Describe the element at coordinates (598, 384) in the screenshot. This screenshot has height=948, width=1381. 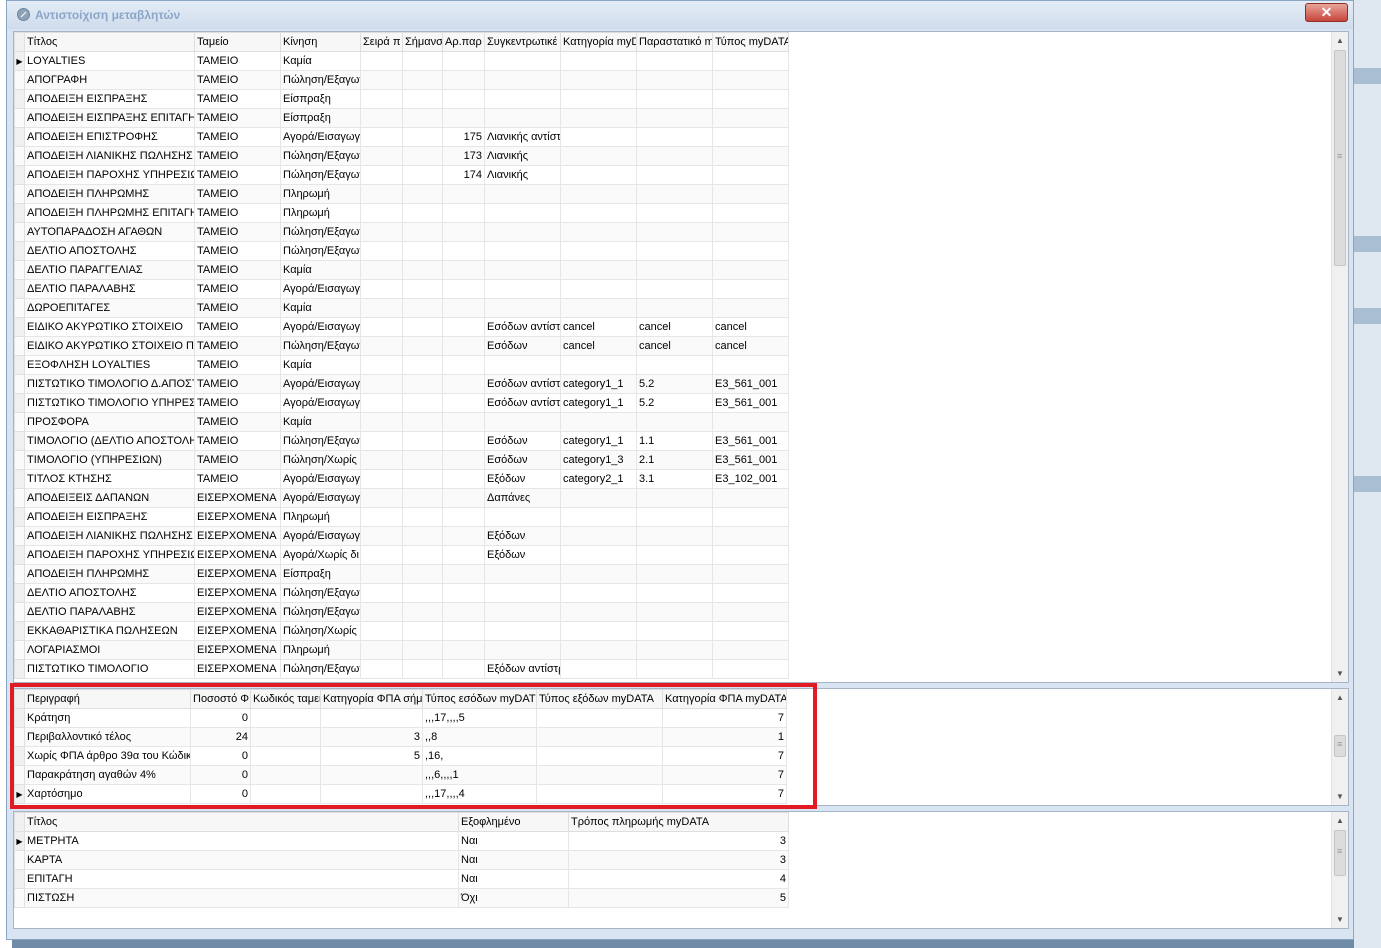
I see `table-cell: category1_1` at that location.